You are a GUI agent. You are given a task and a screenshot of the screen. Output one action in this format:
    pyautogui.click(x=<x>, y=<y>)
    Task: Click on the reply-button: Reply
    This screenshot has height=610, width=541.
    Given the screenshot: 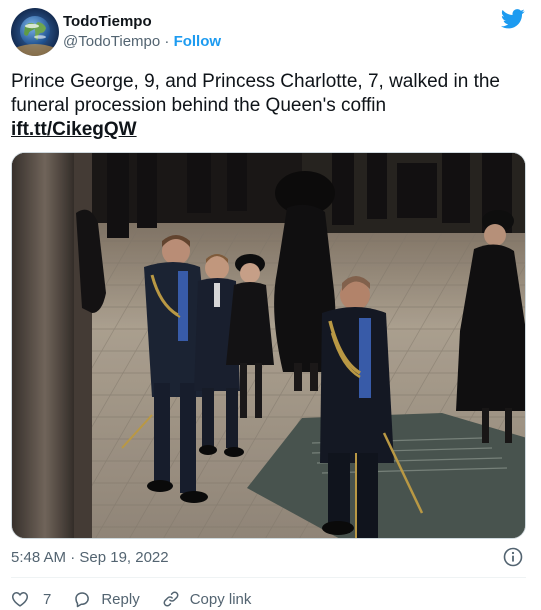 What is the action you would take?
    pyautogui.click(x=106, y=599)
    